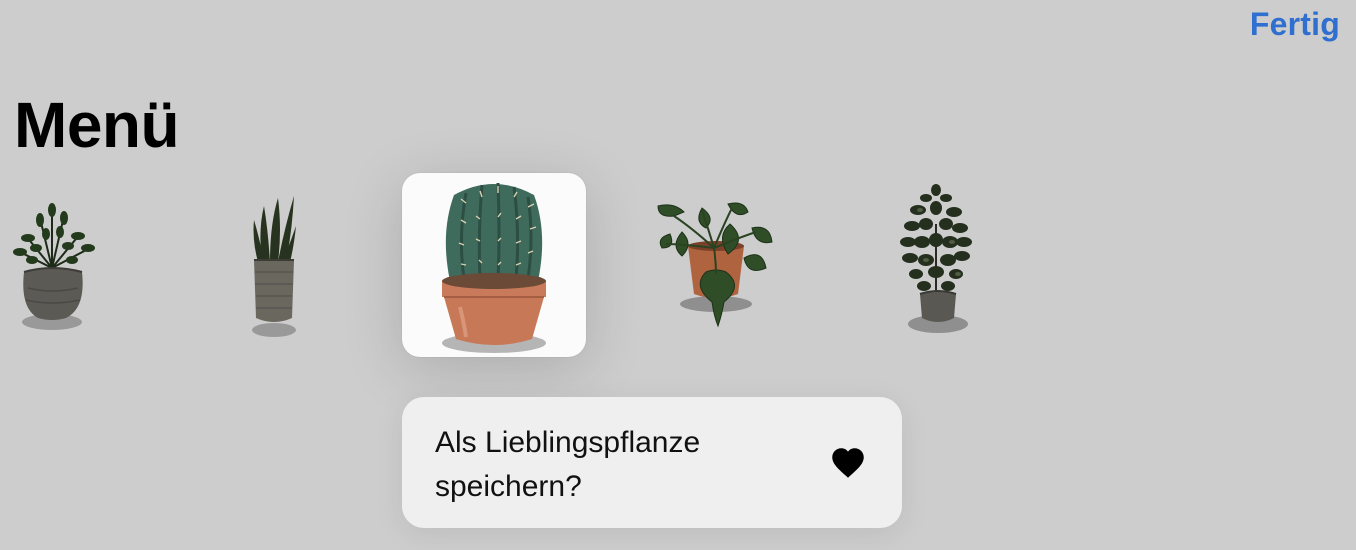  I want to click on done-button: Fertig, so click(1295, 24).